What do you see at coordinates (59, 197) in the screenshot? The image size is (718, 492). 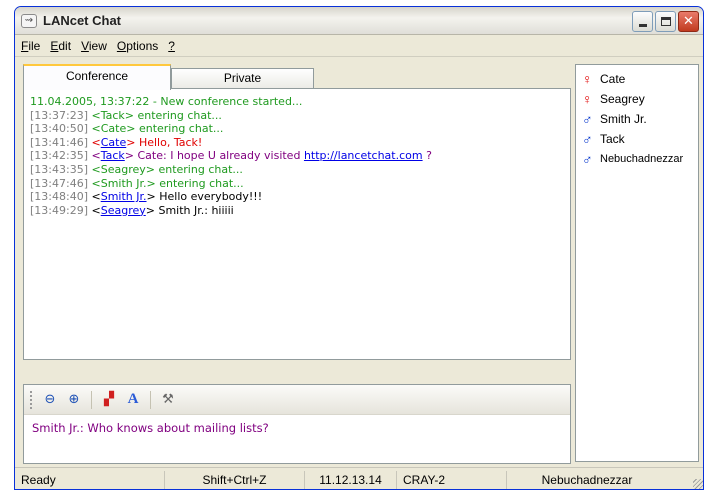 I see `timestamp: [13:48:40]` at bounding box center [59, 197].